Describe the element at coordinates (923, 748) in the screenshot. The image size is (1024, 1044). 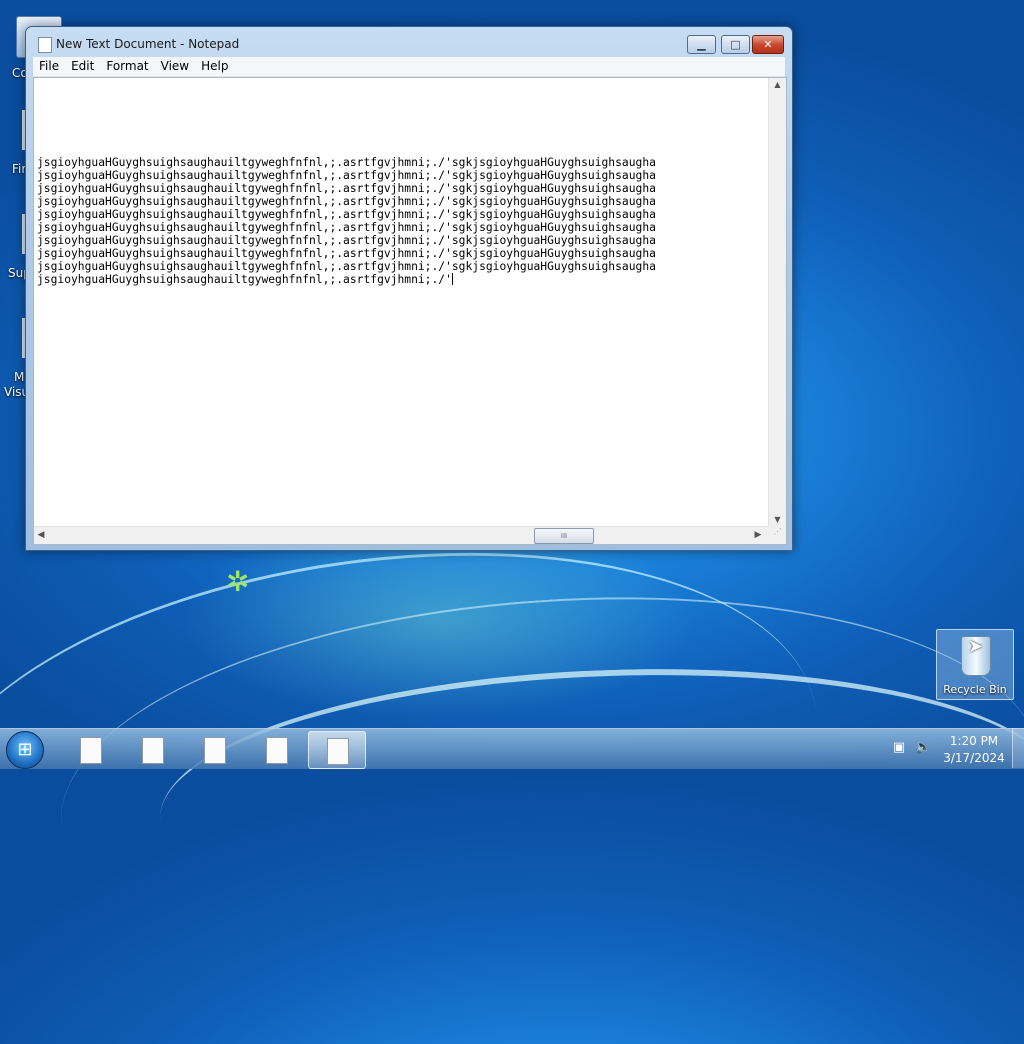
I see `volume-muted-icon: 🔈` at that location.